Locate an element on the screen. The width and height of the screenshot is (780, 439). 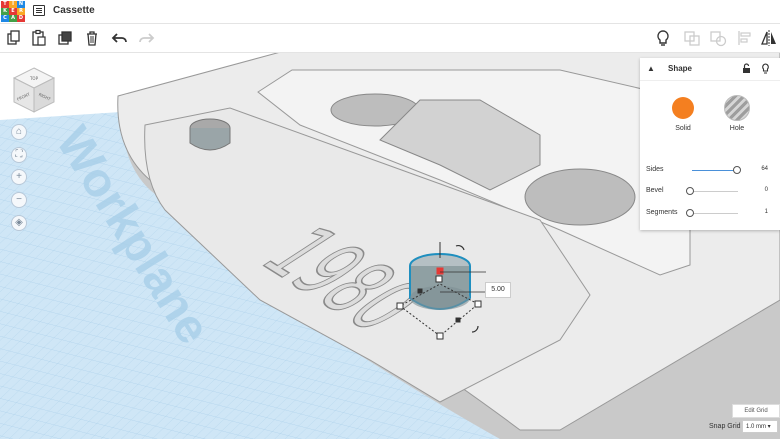
tinkercad-logo: TIN KER CAD is located at coordinates (13, 11).